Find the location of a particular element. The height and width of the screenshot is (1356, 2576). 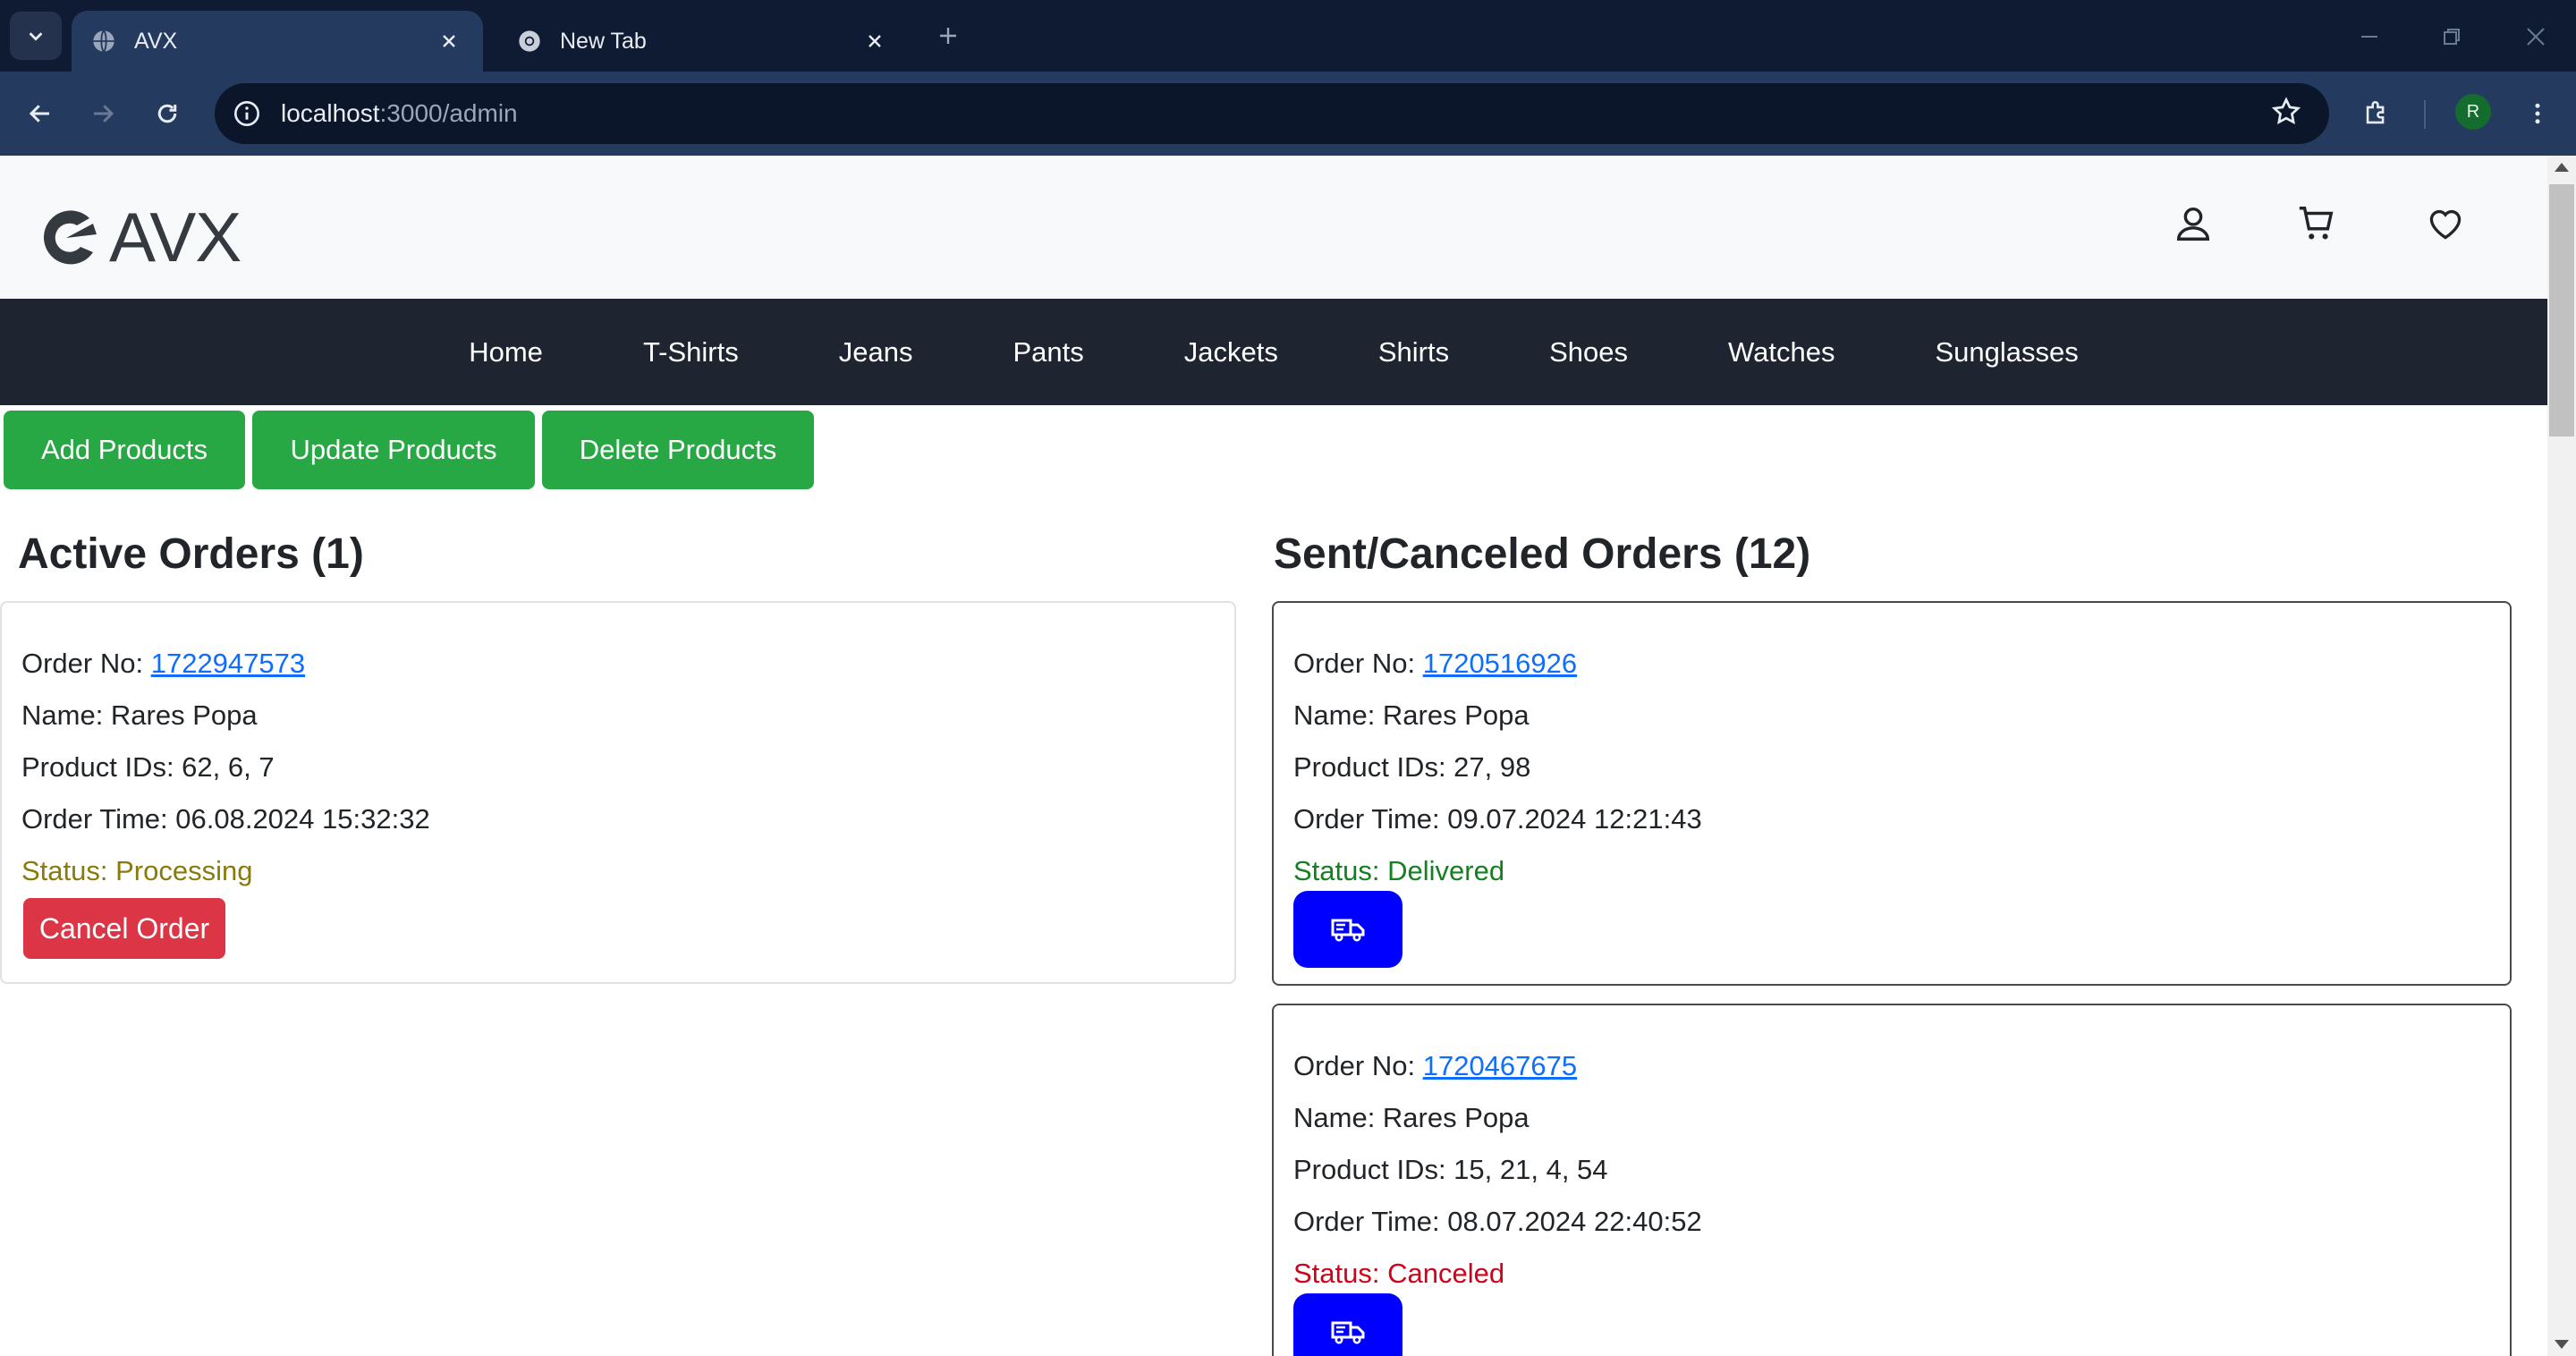

arrow-right-icon is located at coordinates (104, 114).